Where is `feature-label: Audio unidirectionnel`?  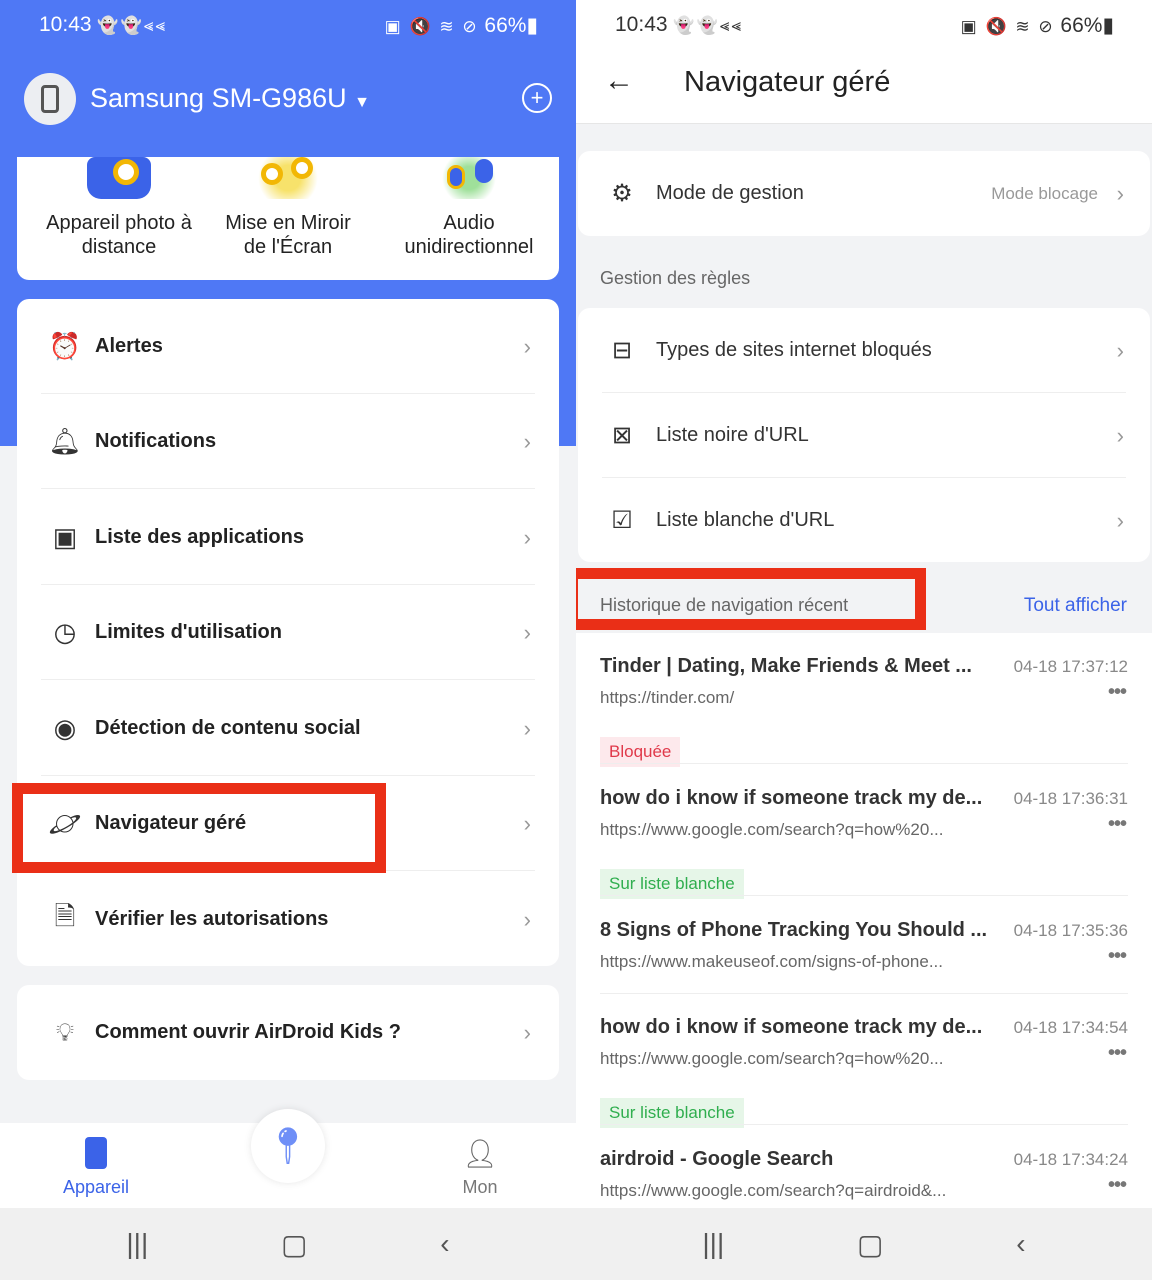 feature-label: Audio unidirectionnel is located at coordinates (469, 235).